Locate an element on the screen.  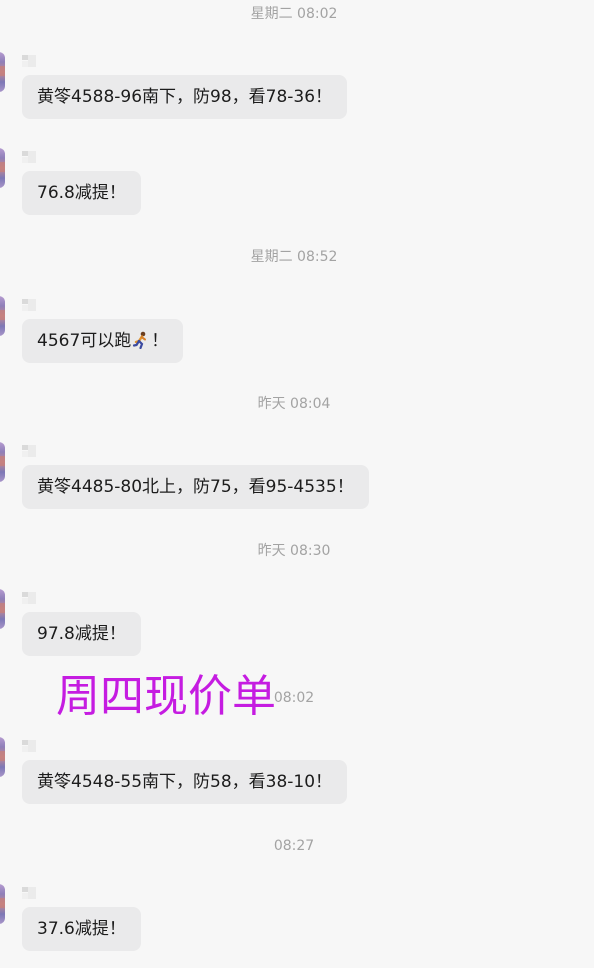
chat-message: 97.8减提！ is located at coordinates (297, 629).